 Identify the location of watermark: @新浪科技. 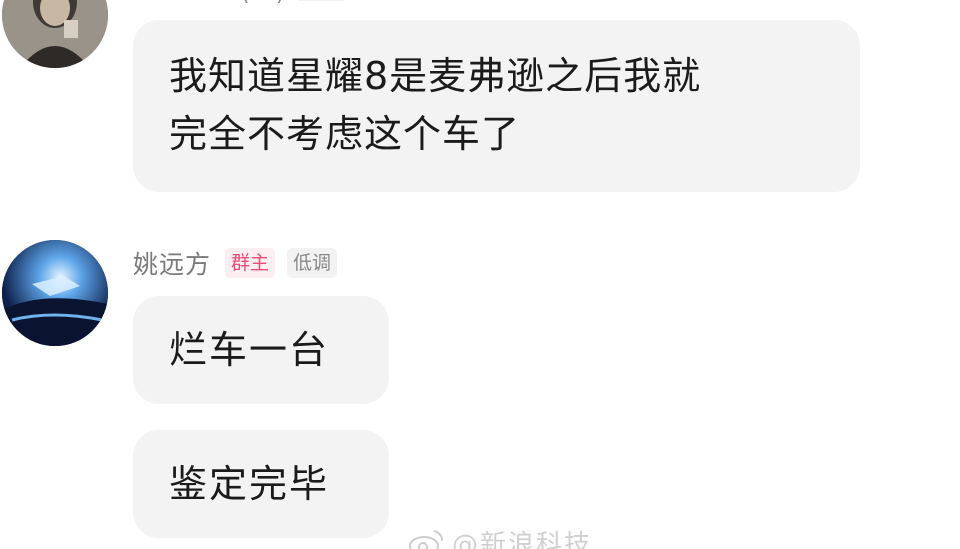
(500, 535).